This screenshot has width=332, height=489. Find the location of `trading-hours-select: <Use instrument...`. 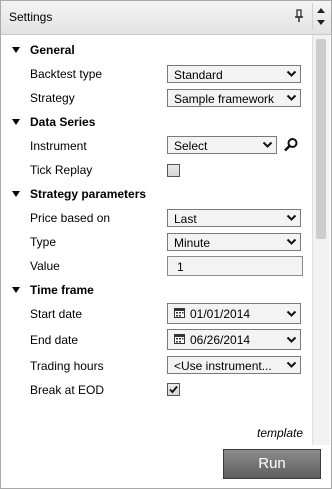

trading-hours-select: <Use instrument... is located at coordinates (234, 365).